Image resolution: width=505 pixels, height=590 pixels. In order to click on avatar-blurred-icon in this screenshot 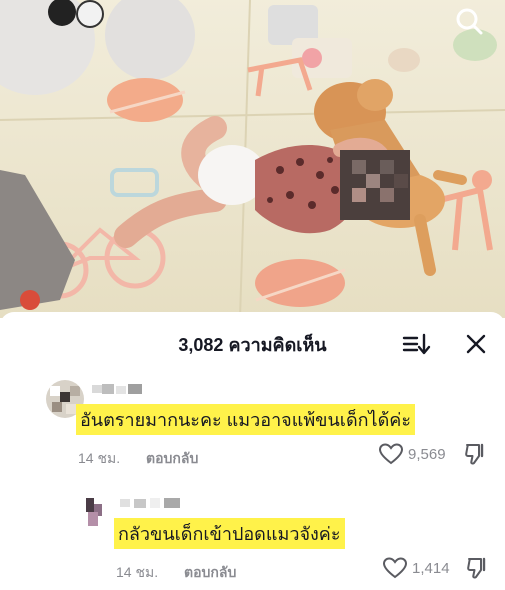, I will do `click(95, 513)`.